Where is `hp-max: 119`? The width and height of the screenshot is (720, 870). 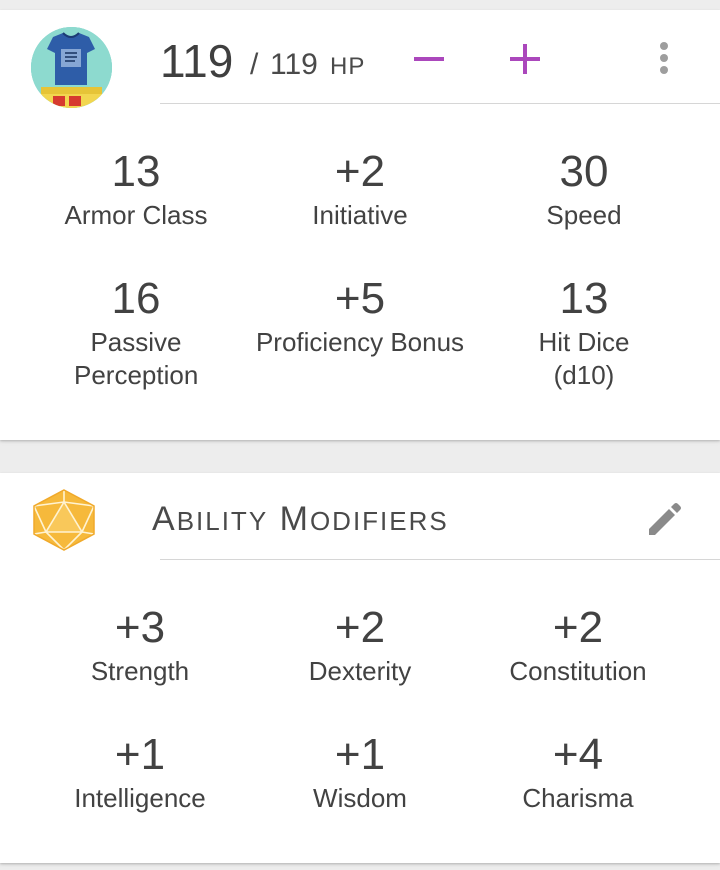
hp-max: 119 is located at coordinates (294, 64).